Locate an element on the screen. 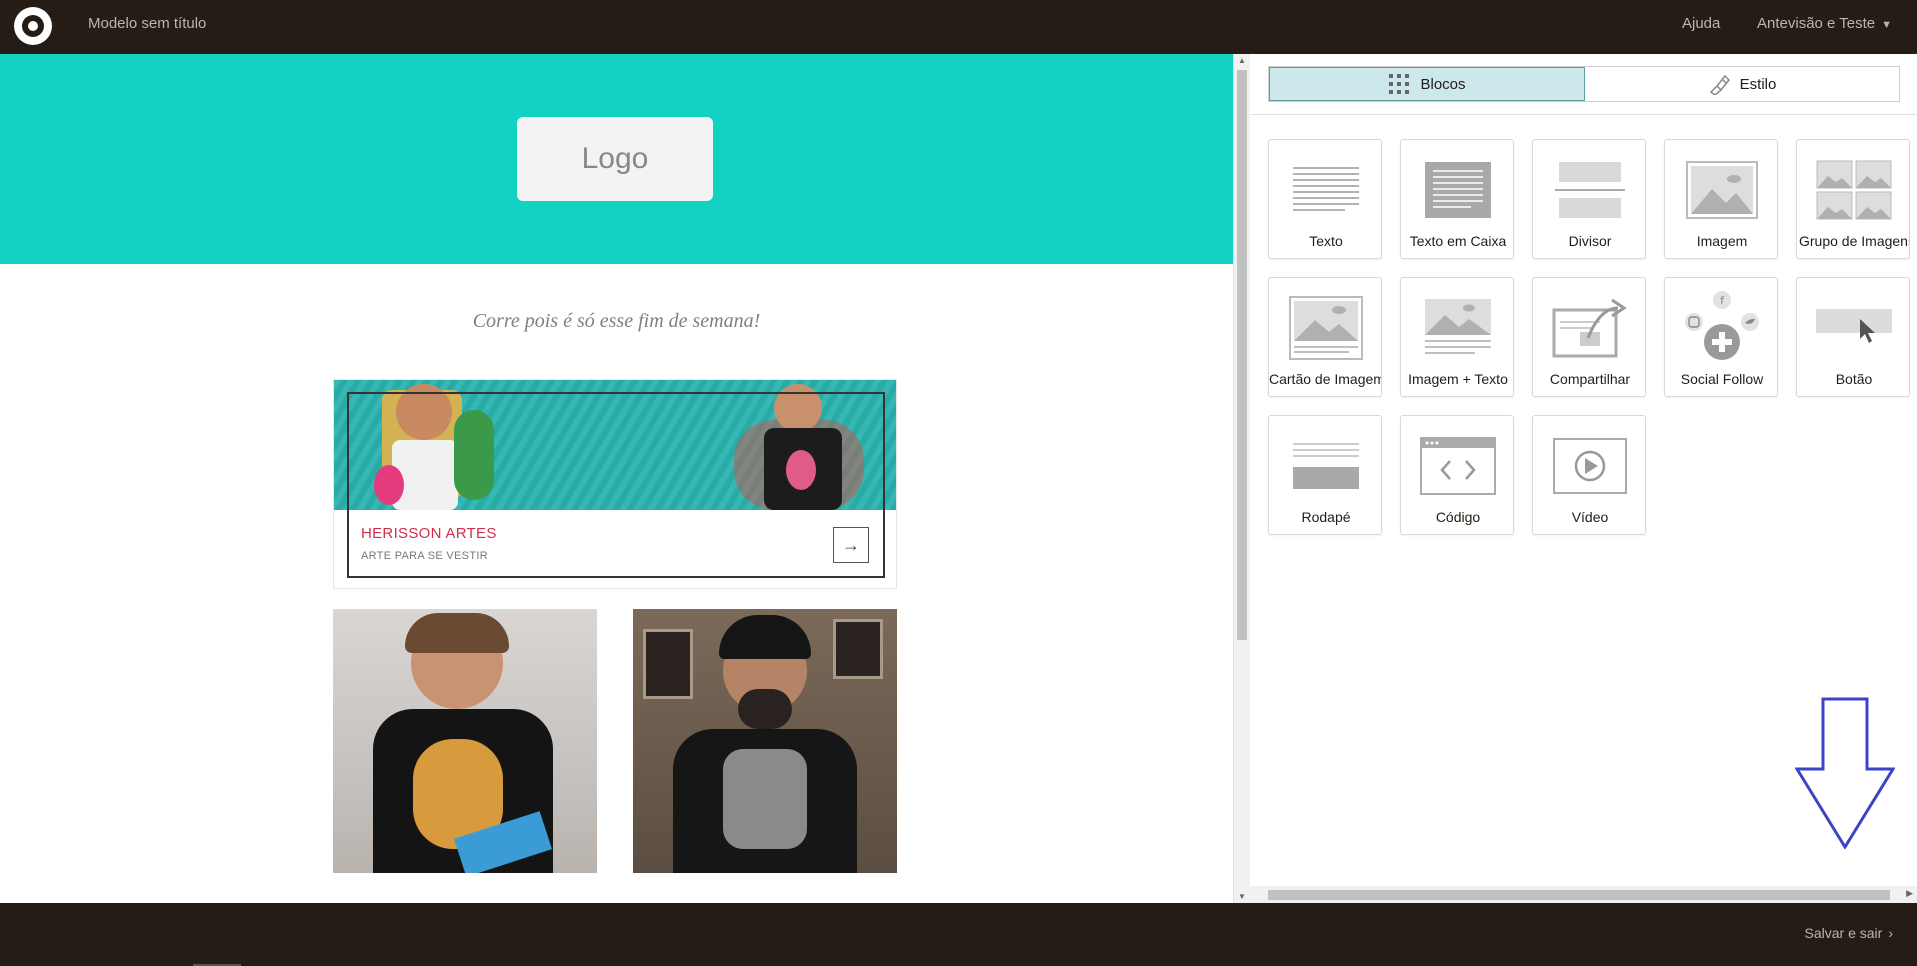  scroll-up-icon: ▲ is located at coordinates (1242, 60).